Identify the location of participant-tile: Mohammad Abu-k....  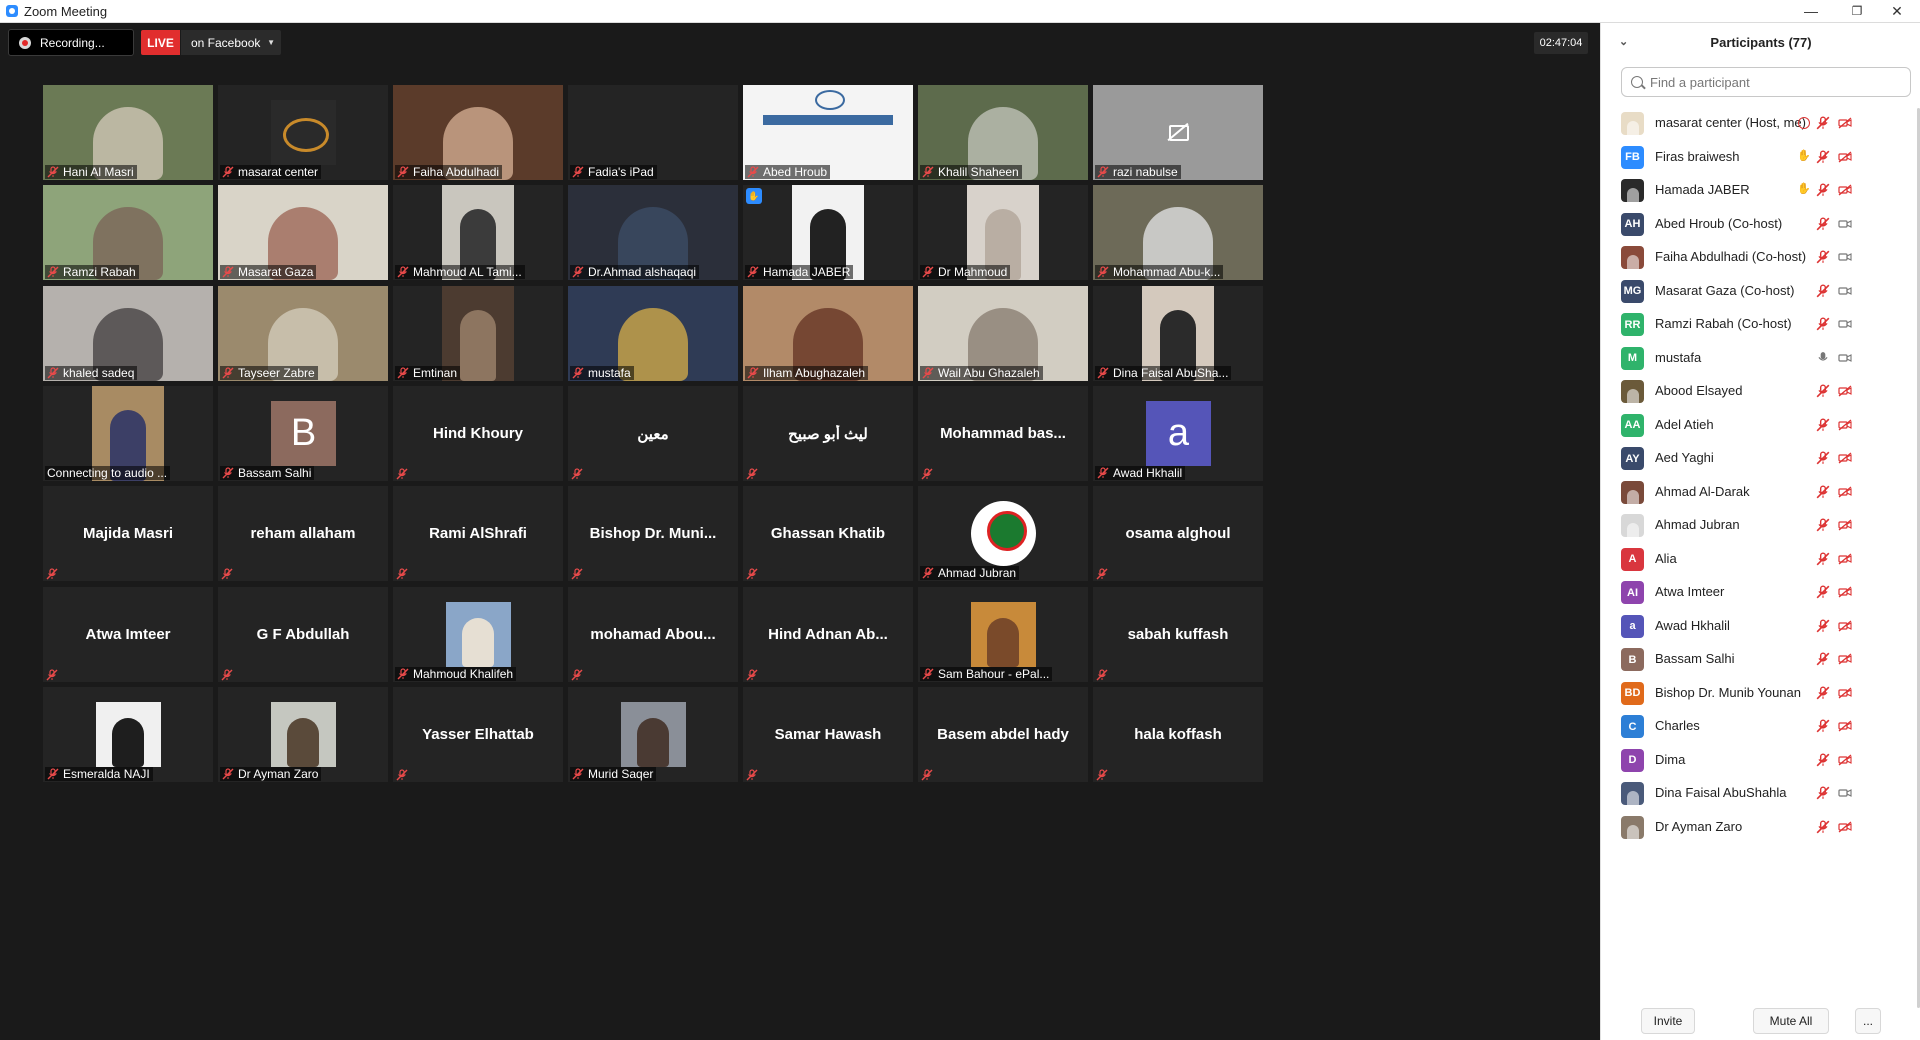
(1178, 232).